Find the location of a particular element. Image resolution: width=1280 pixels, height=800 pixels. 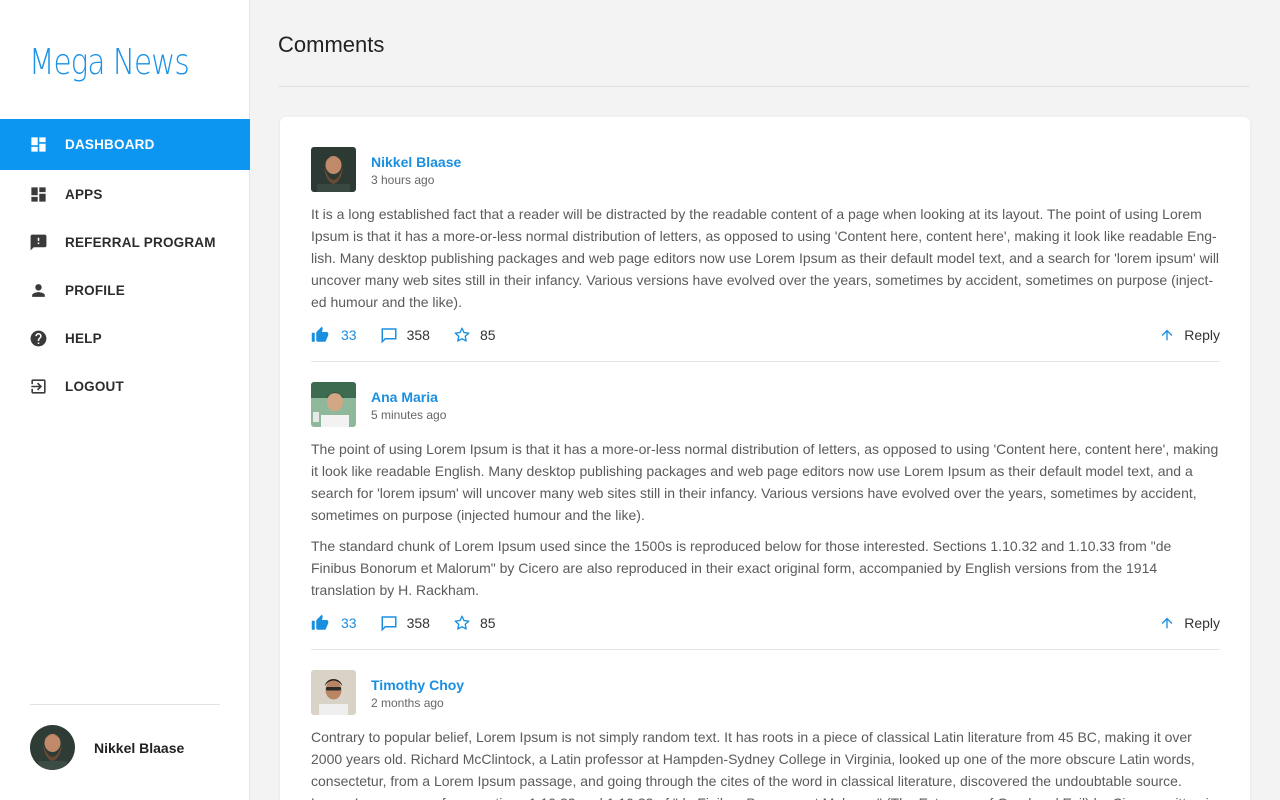

sidebar-item-label: APPS is located at coordinates (84, 194).